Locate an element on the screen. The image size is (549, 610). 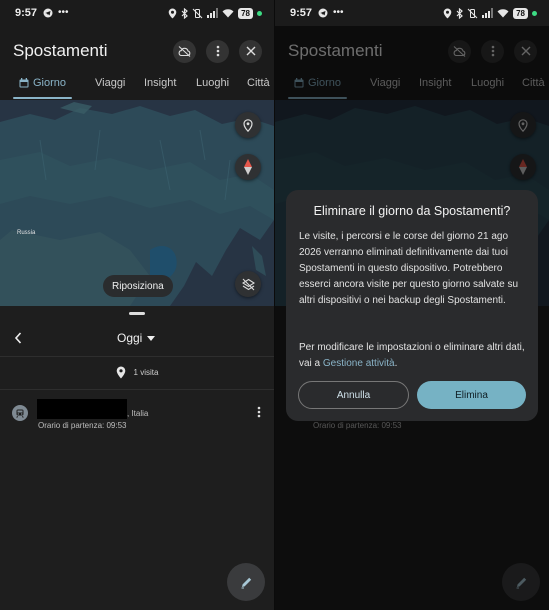
cloud-off-icon is located at coordinates (184, 51).